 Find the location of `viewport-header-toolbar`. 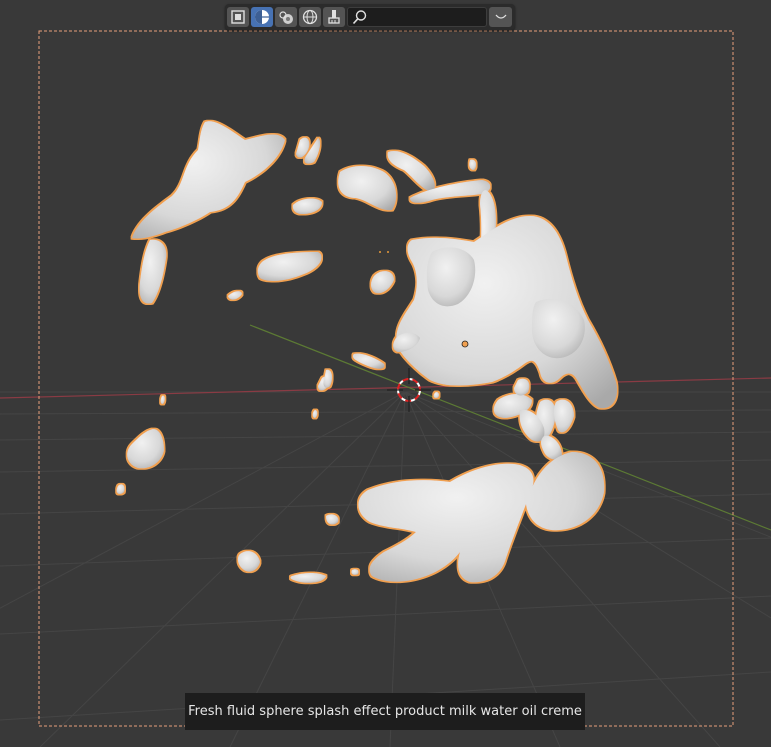

viewport-header-toolbar is located at coordinates (370, 17).